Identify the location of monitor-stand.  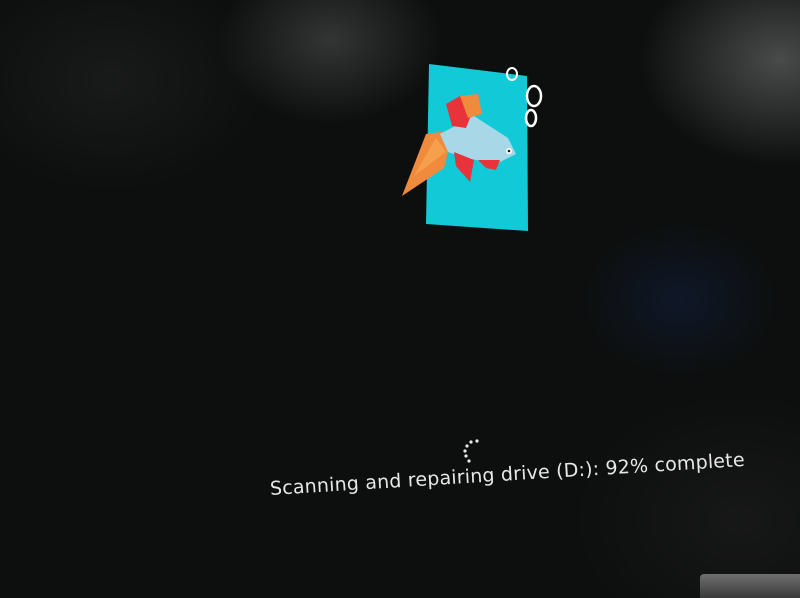
(750, 586).